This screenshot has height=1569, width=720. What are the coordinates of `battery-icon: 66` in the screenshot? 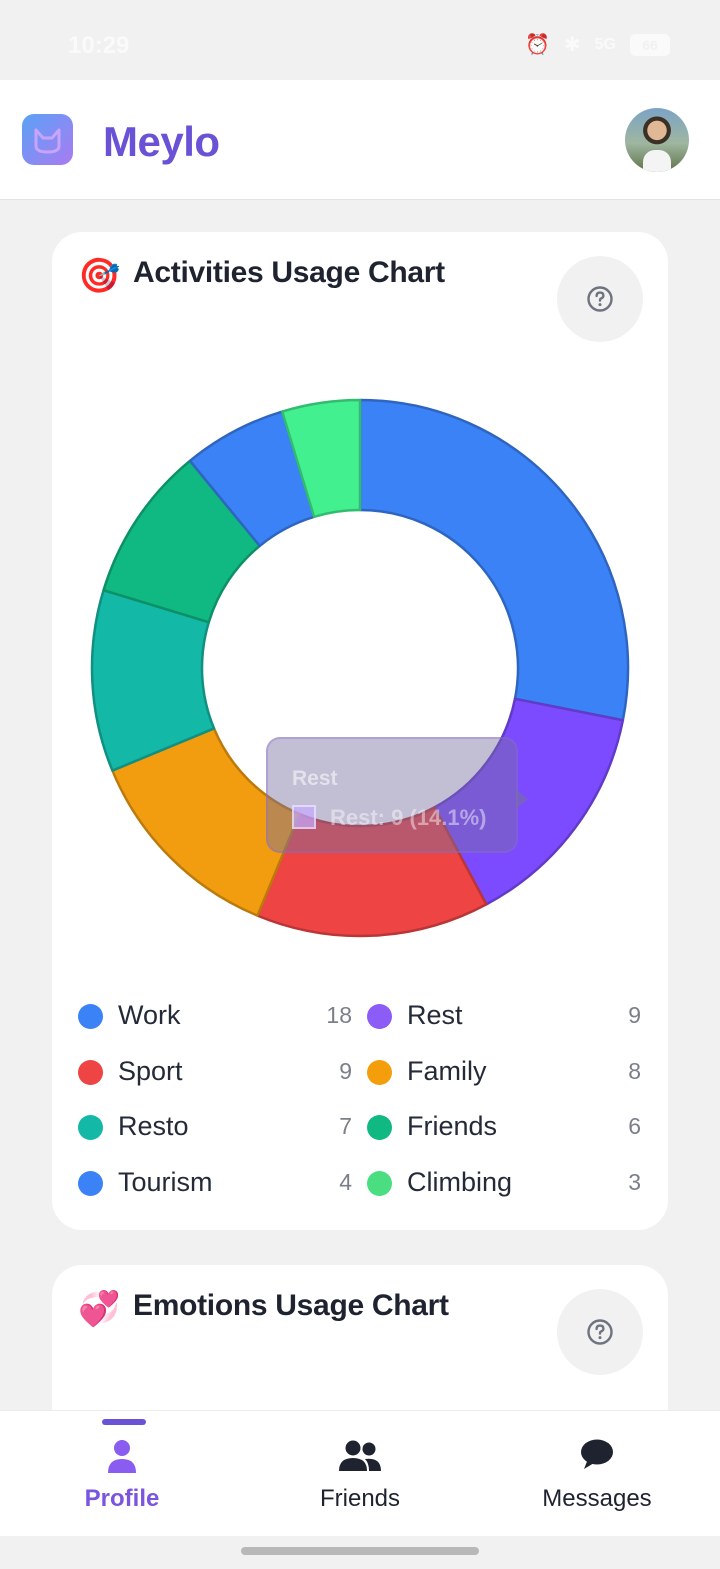 It's located at (650, 44).